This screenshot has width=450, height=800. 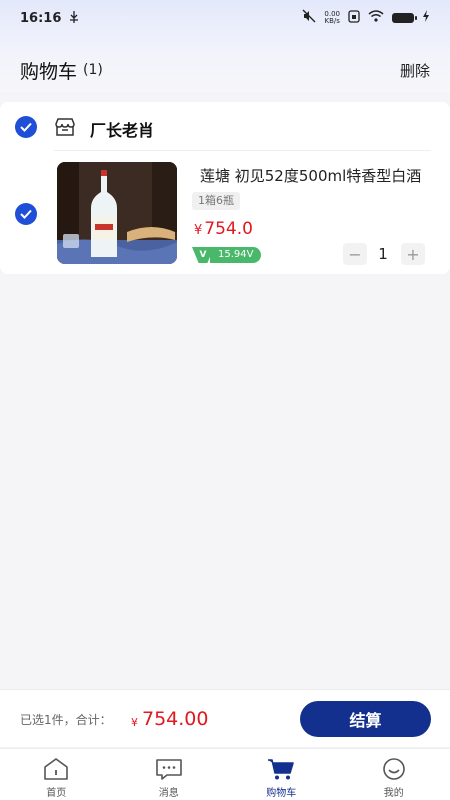 I want to click on net-speed-unit: KB/s, so click(x=332, y=21).